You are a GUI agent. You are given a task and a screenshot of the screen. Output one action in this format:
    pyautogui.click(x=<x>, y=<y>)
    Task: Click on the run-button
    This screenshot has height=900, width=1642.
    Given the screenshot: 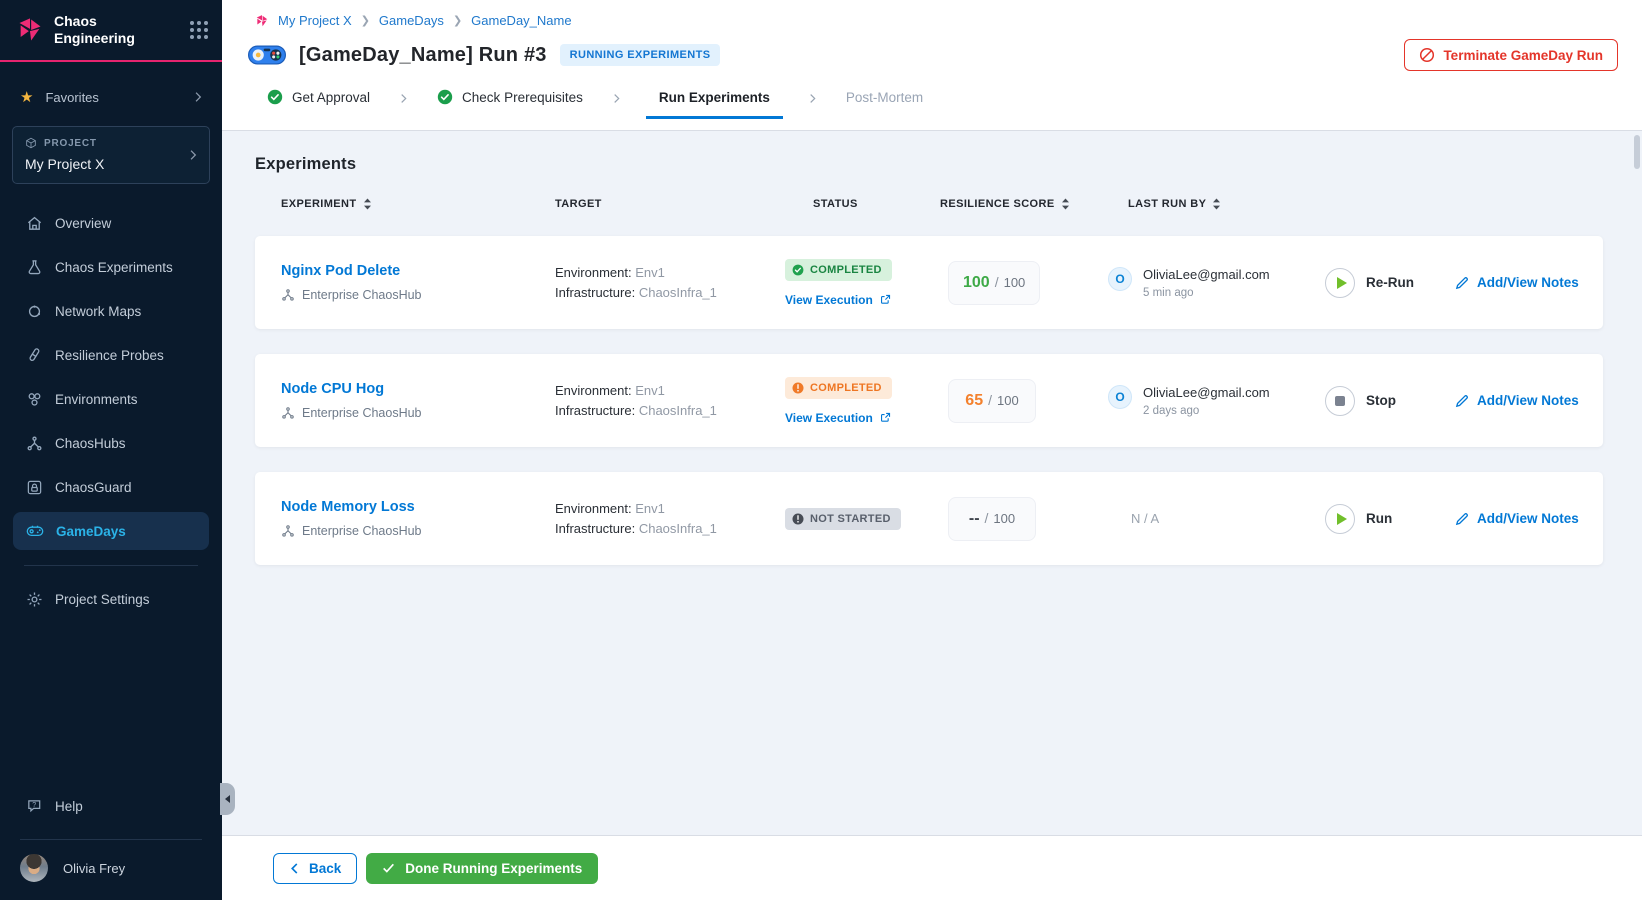 What is the action you would take?
    pyautogui.click(x=1340, y=518)
    